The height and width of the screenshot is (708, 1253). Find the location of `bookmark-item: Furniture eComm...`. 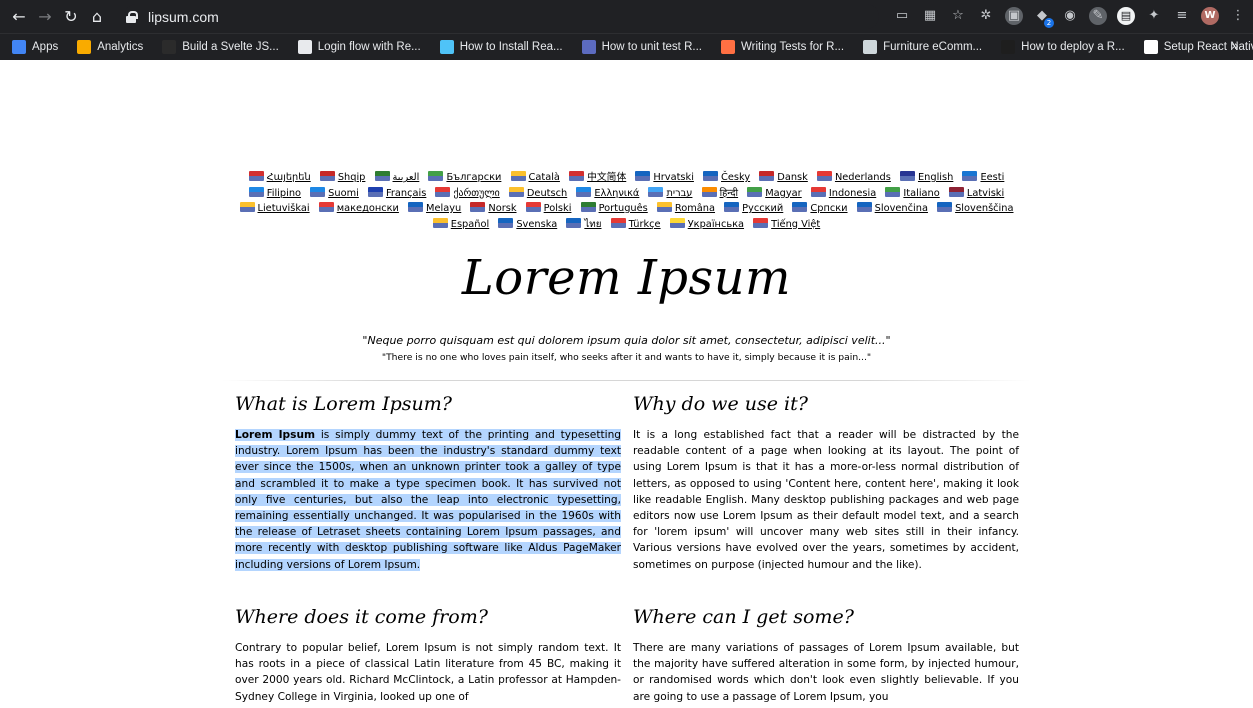

bookmark-item: Furniture eComm... is located at coordinates (922, 47).